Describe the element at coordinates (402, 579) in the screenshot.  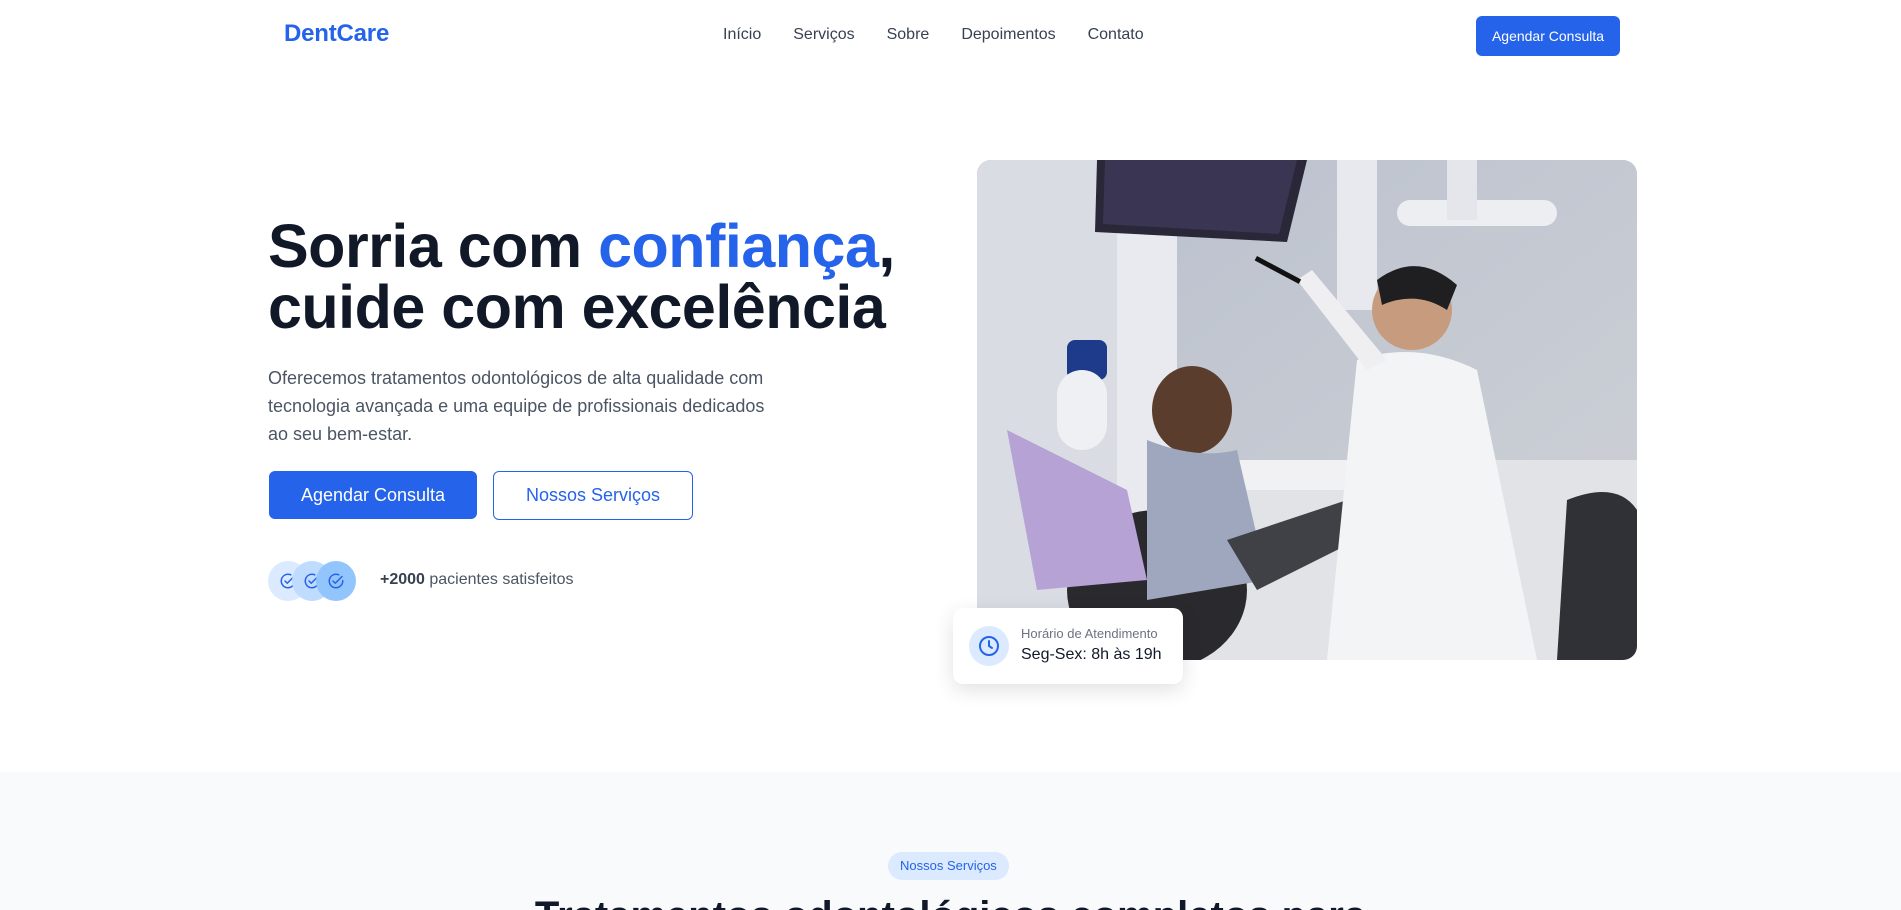
I see `patients-count: +2000` at that location.